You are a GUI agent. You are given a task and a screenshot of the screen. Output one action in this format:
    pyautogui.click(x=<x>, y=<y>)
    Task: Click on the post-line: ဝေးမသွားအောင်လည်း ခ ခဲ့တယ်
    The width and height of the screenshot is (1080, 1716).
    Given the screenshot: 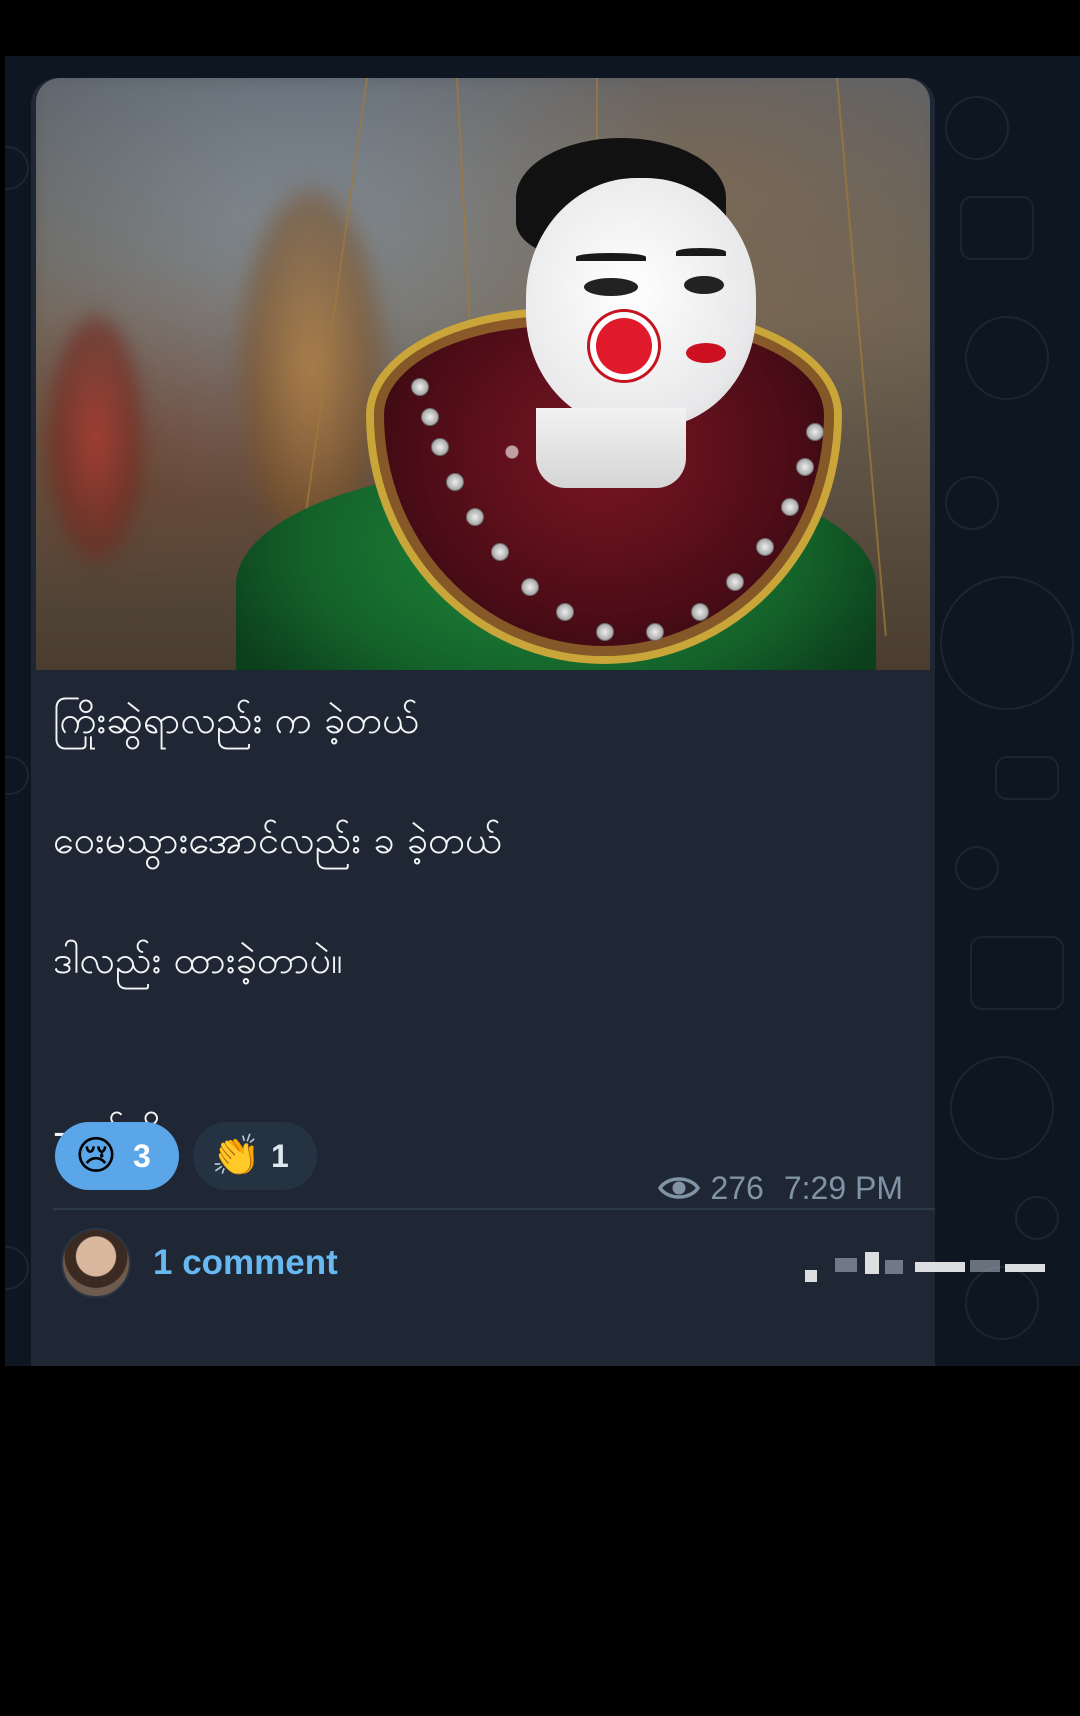 What is the action you would take?
    pyautogui.click(x=277, y=840)
    